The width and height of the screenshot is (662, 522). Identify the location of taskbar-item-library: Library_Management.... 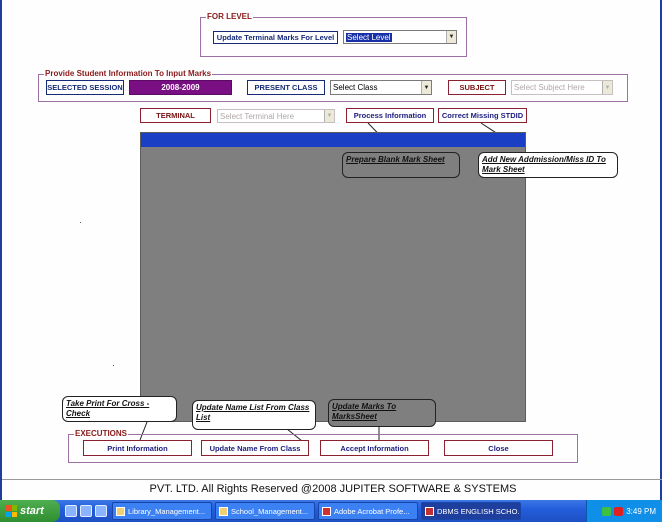
(162, 511).